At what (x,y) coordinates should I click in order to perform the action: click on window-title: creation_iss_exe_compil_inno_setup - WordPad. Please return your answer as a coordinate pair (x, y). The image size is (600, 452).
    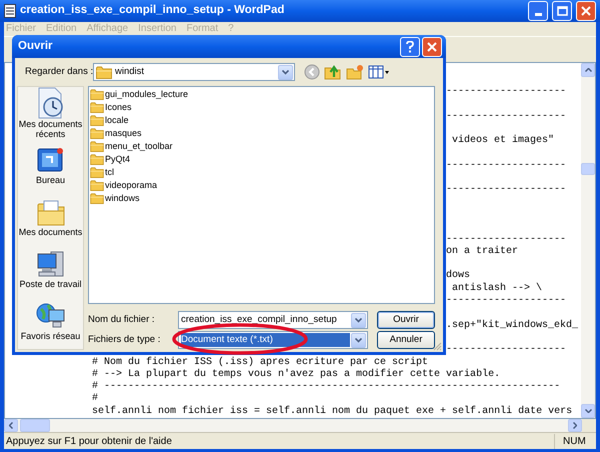
    Looking at the image, I should click on (153, 10).